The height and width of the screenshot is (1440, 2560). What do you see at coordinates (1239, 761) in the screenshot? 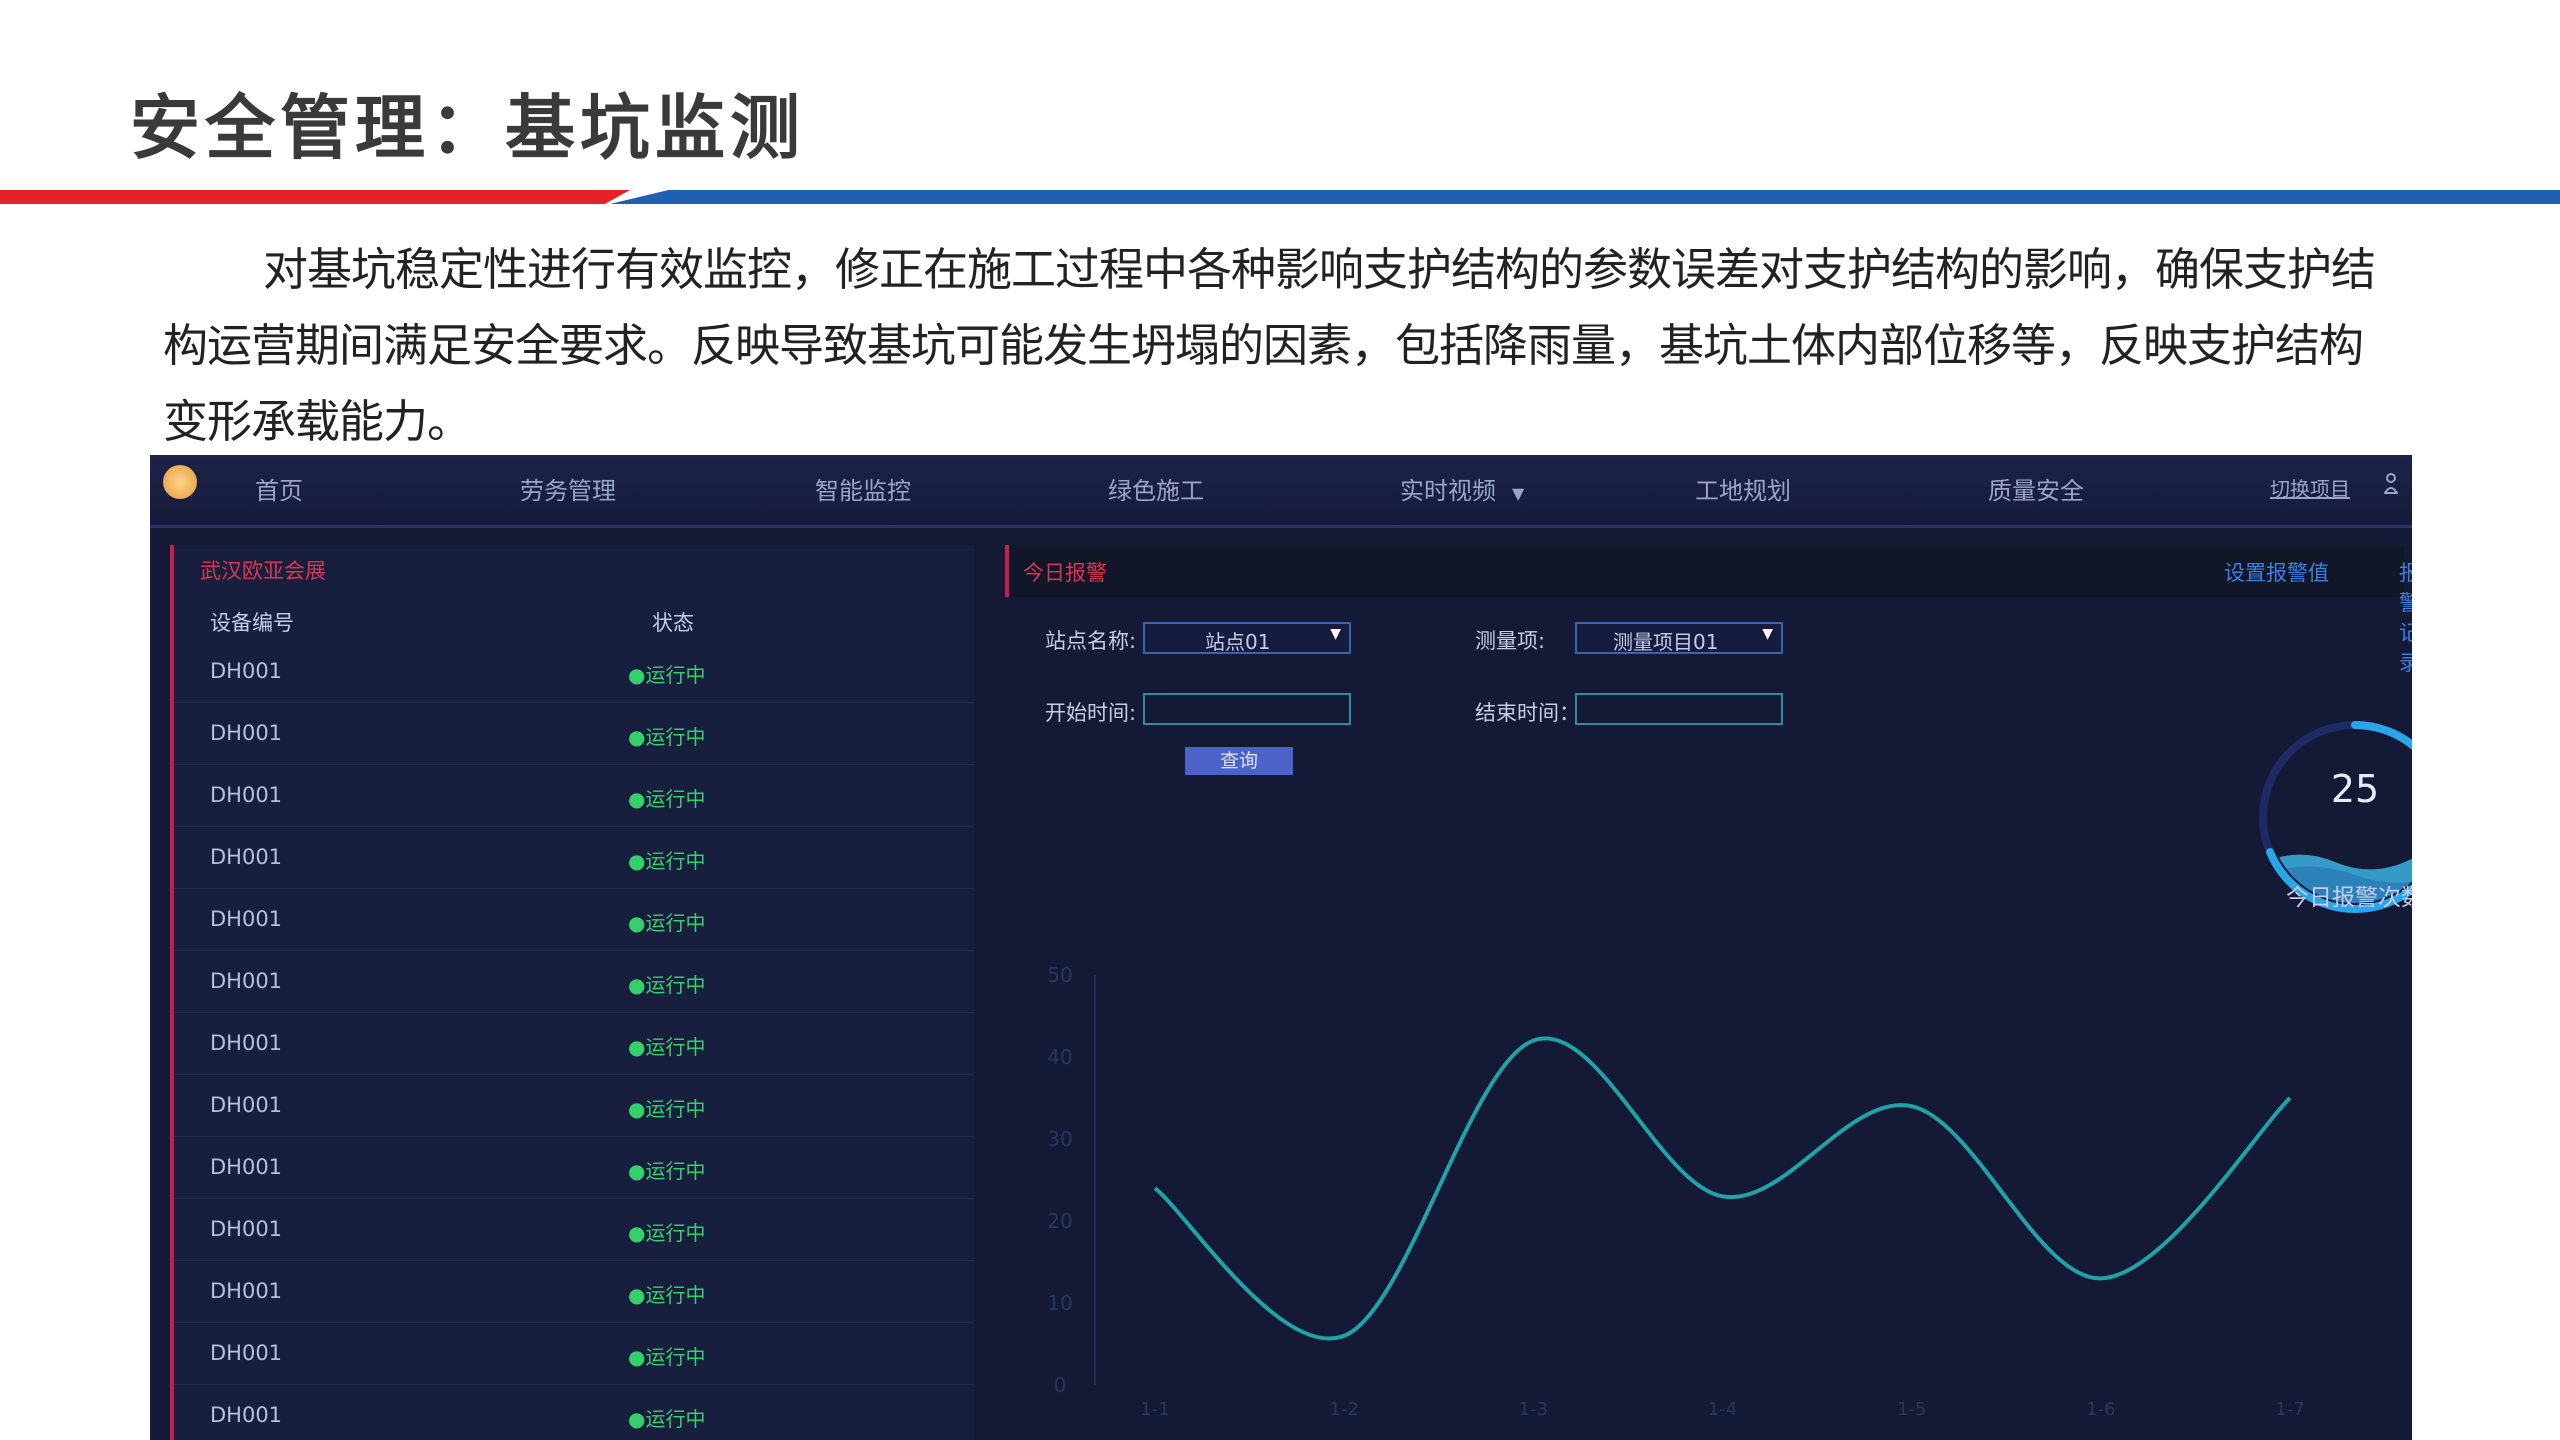
I see `query-button: 查询` at bounding box center [1239, 761].